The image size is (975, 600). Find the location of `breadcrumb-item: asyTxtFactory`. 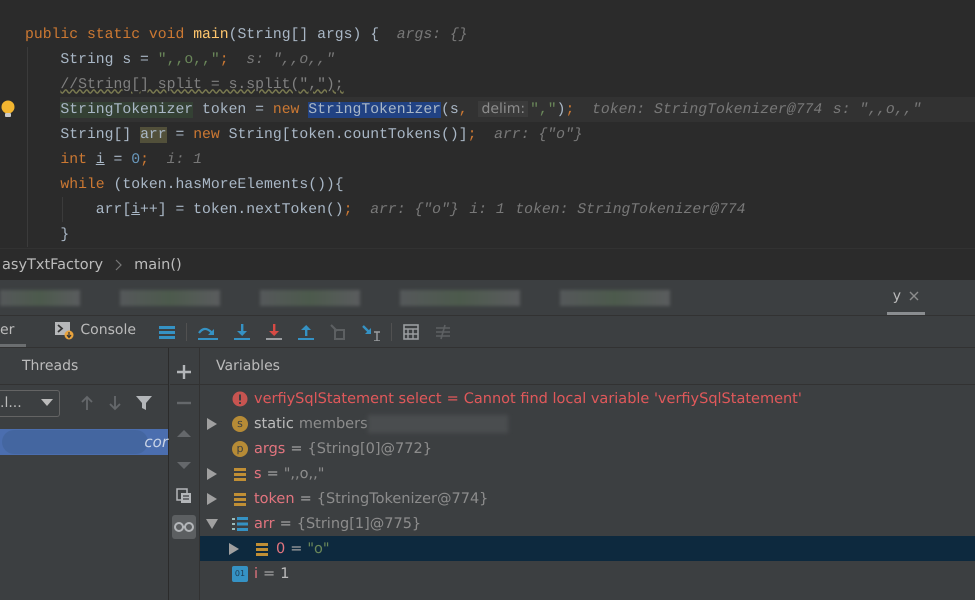

breadcrumb-item: asyTxtFactory is located at coordinates (53, 264).